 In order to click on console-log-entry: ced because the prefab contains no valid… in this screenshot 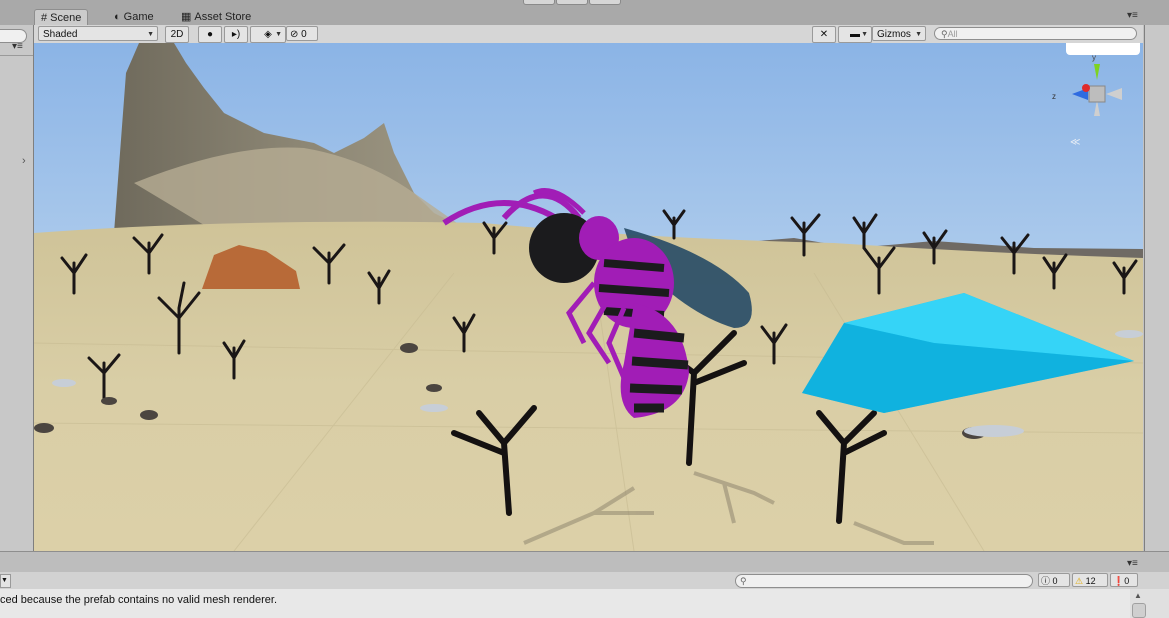, I will do `click(565, 603)`.